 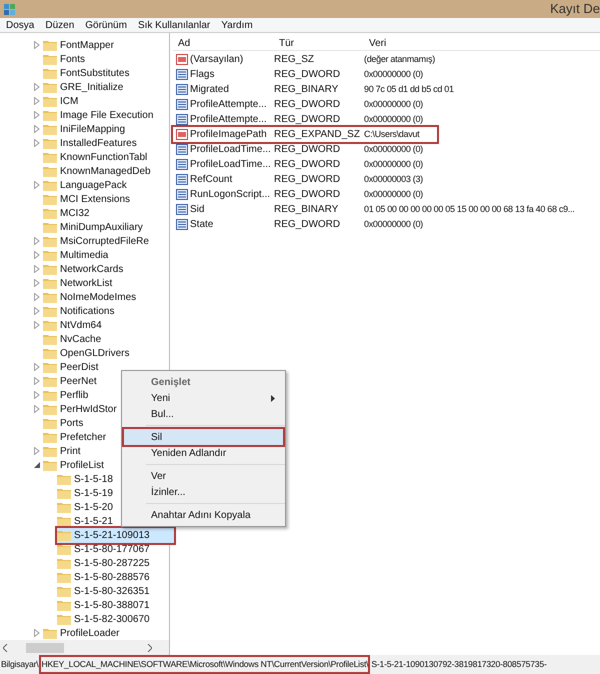 I want to click on menu-item: Yardım, so click(x=237, y=25).